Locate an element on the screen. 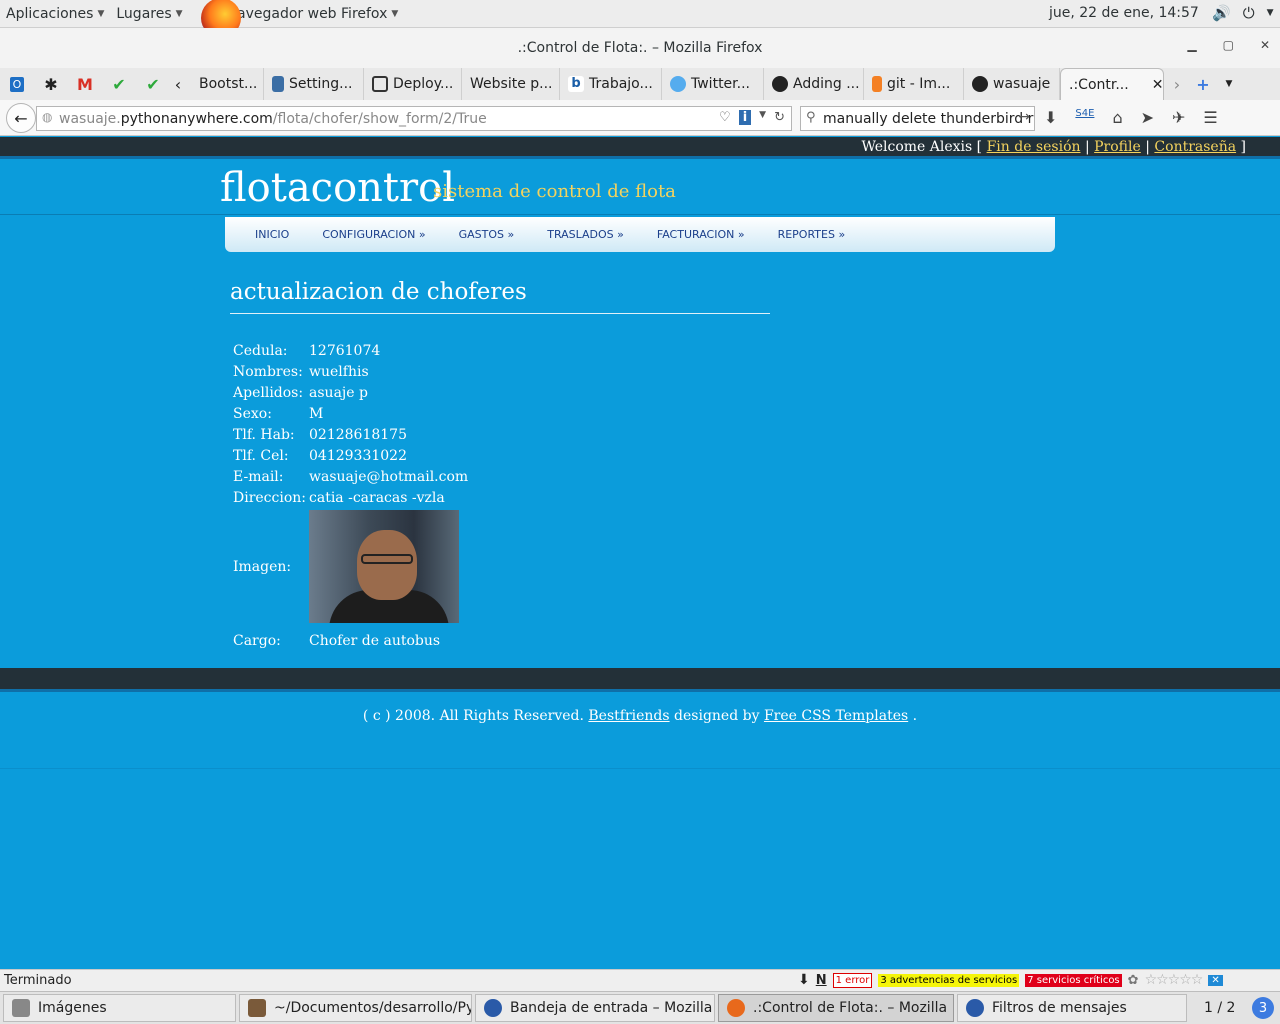 The width and height of the screenshot is (1280, 1024). x-icon: ✕ is located at coordinates (1215, 980).